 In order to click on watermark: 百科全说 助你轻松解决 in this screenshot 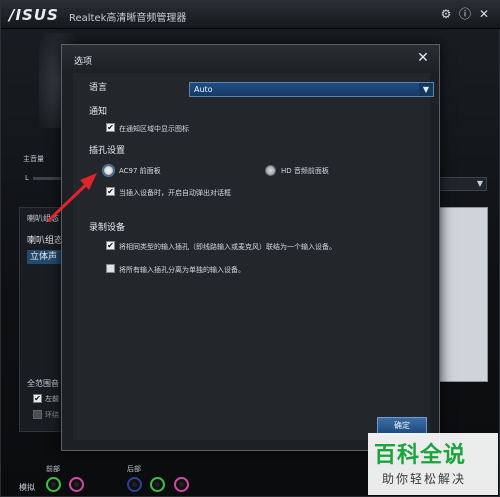, I will do `click(433, 464)`.